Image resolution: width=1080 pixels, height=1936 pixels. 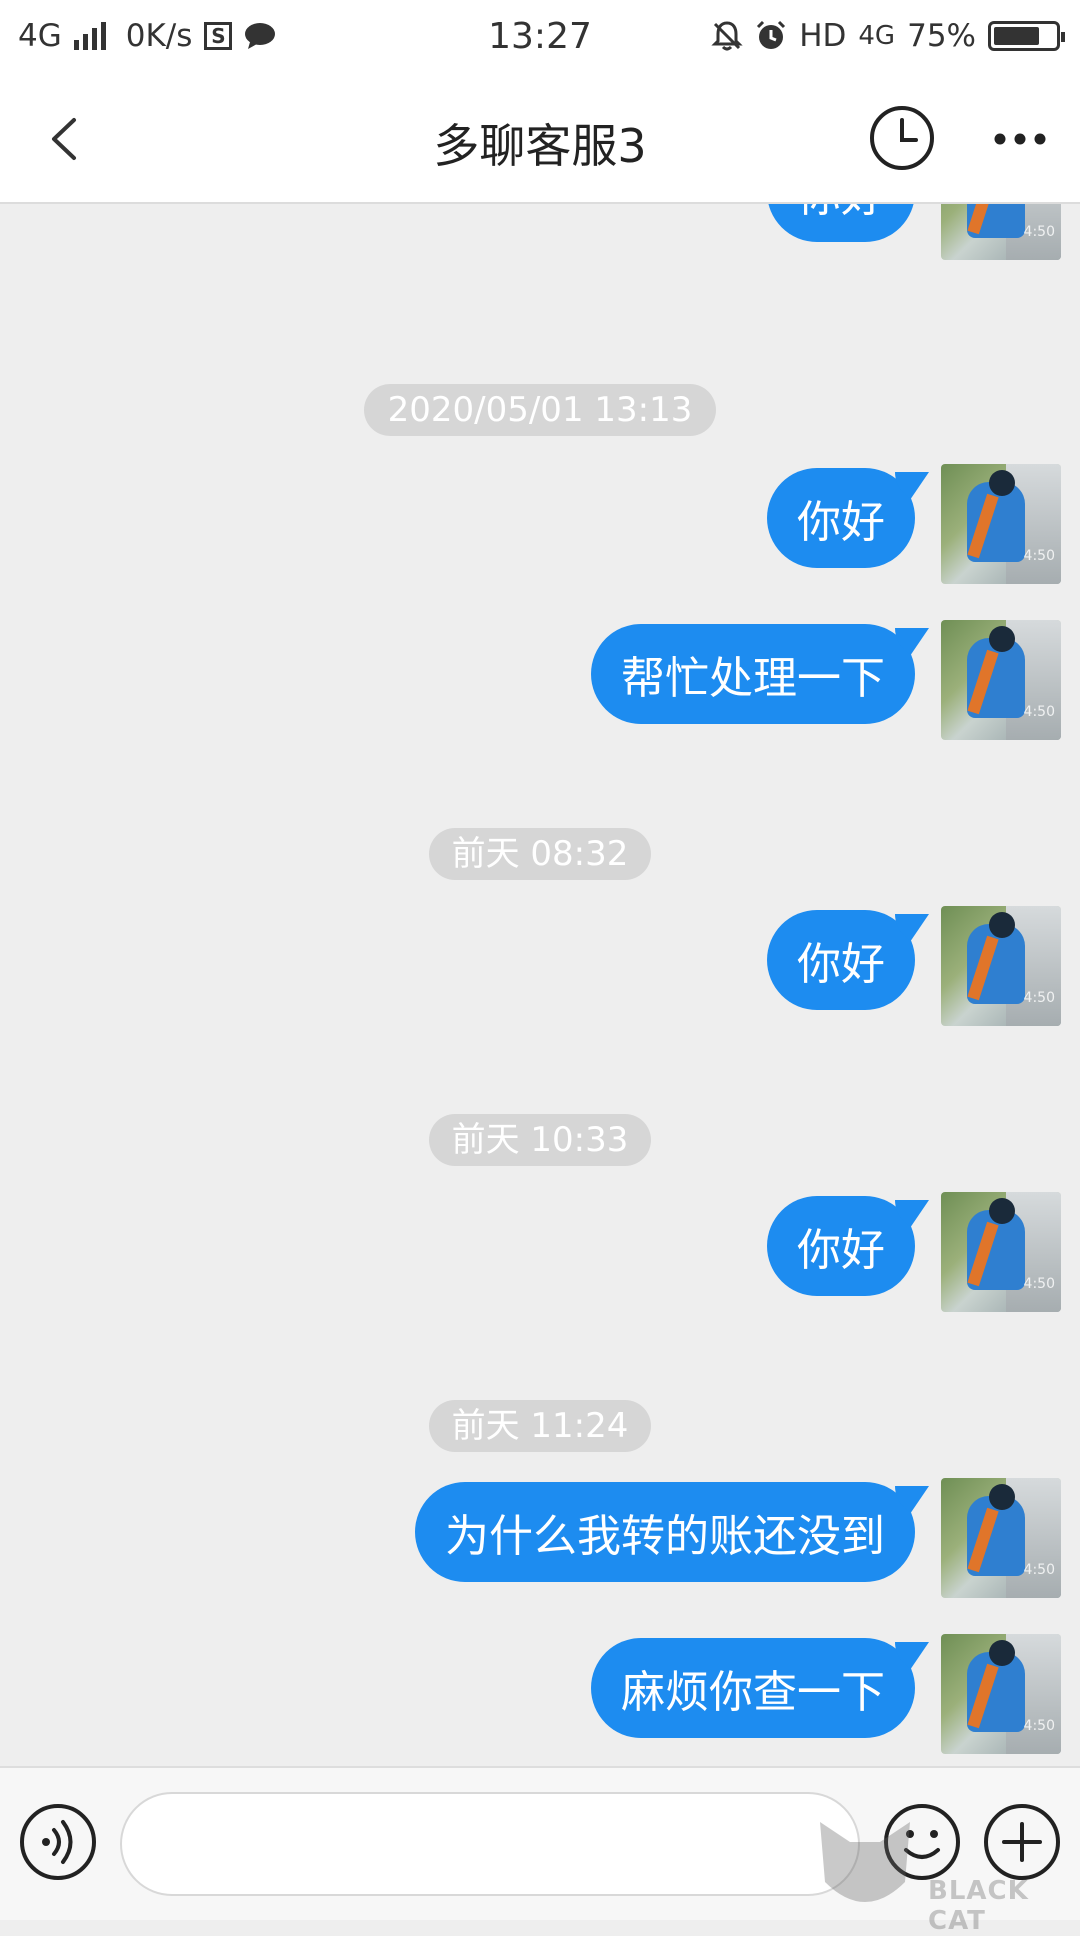 What do you see at coordinates (823, 36) in the screenshot?
I see `hd-label: HD` at bounding box center [823, 36].